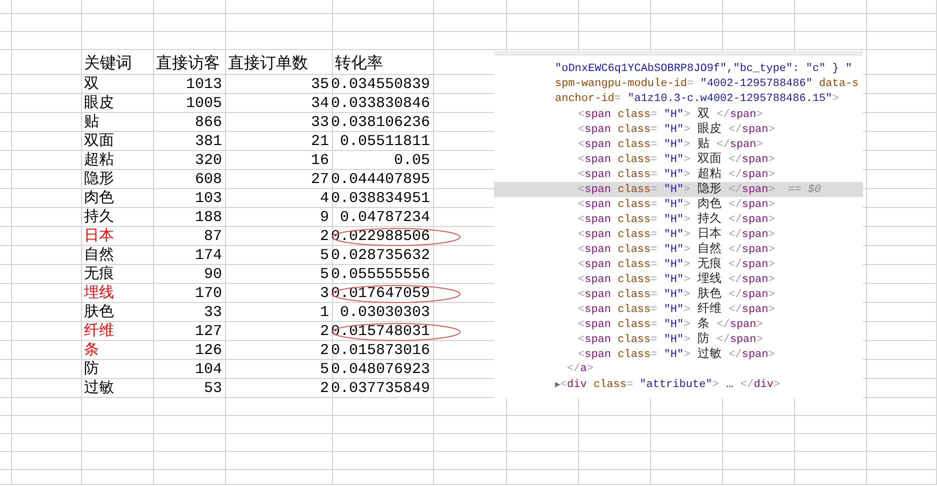 This screenshot has height=486, width=937. What do you see at coordinates (212, 237) in the screenshot?
I see `table-cell-text: 87` at bounding box center [212, 237].